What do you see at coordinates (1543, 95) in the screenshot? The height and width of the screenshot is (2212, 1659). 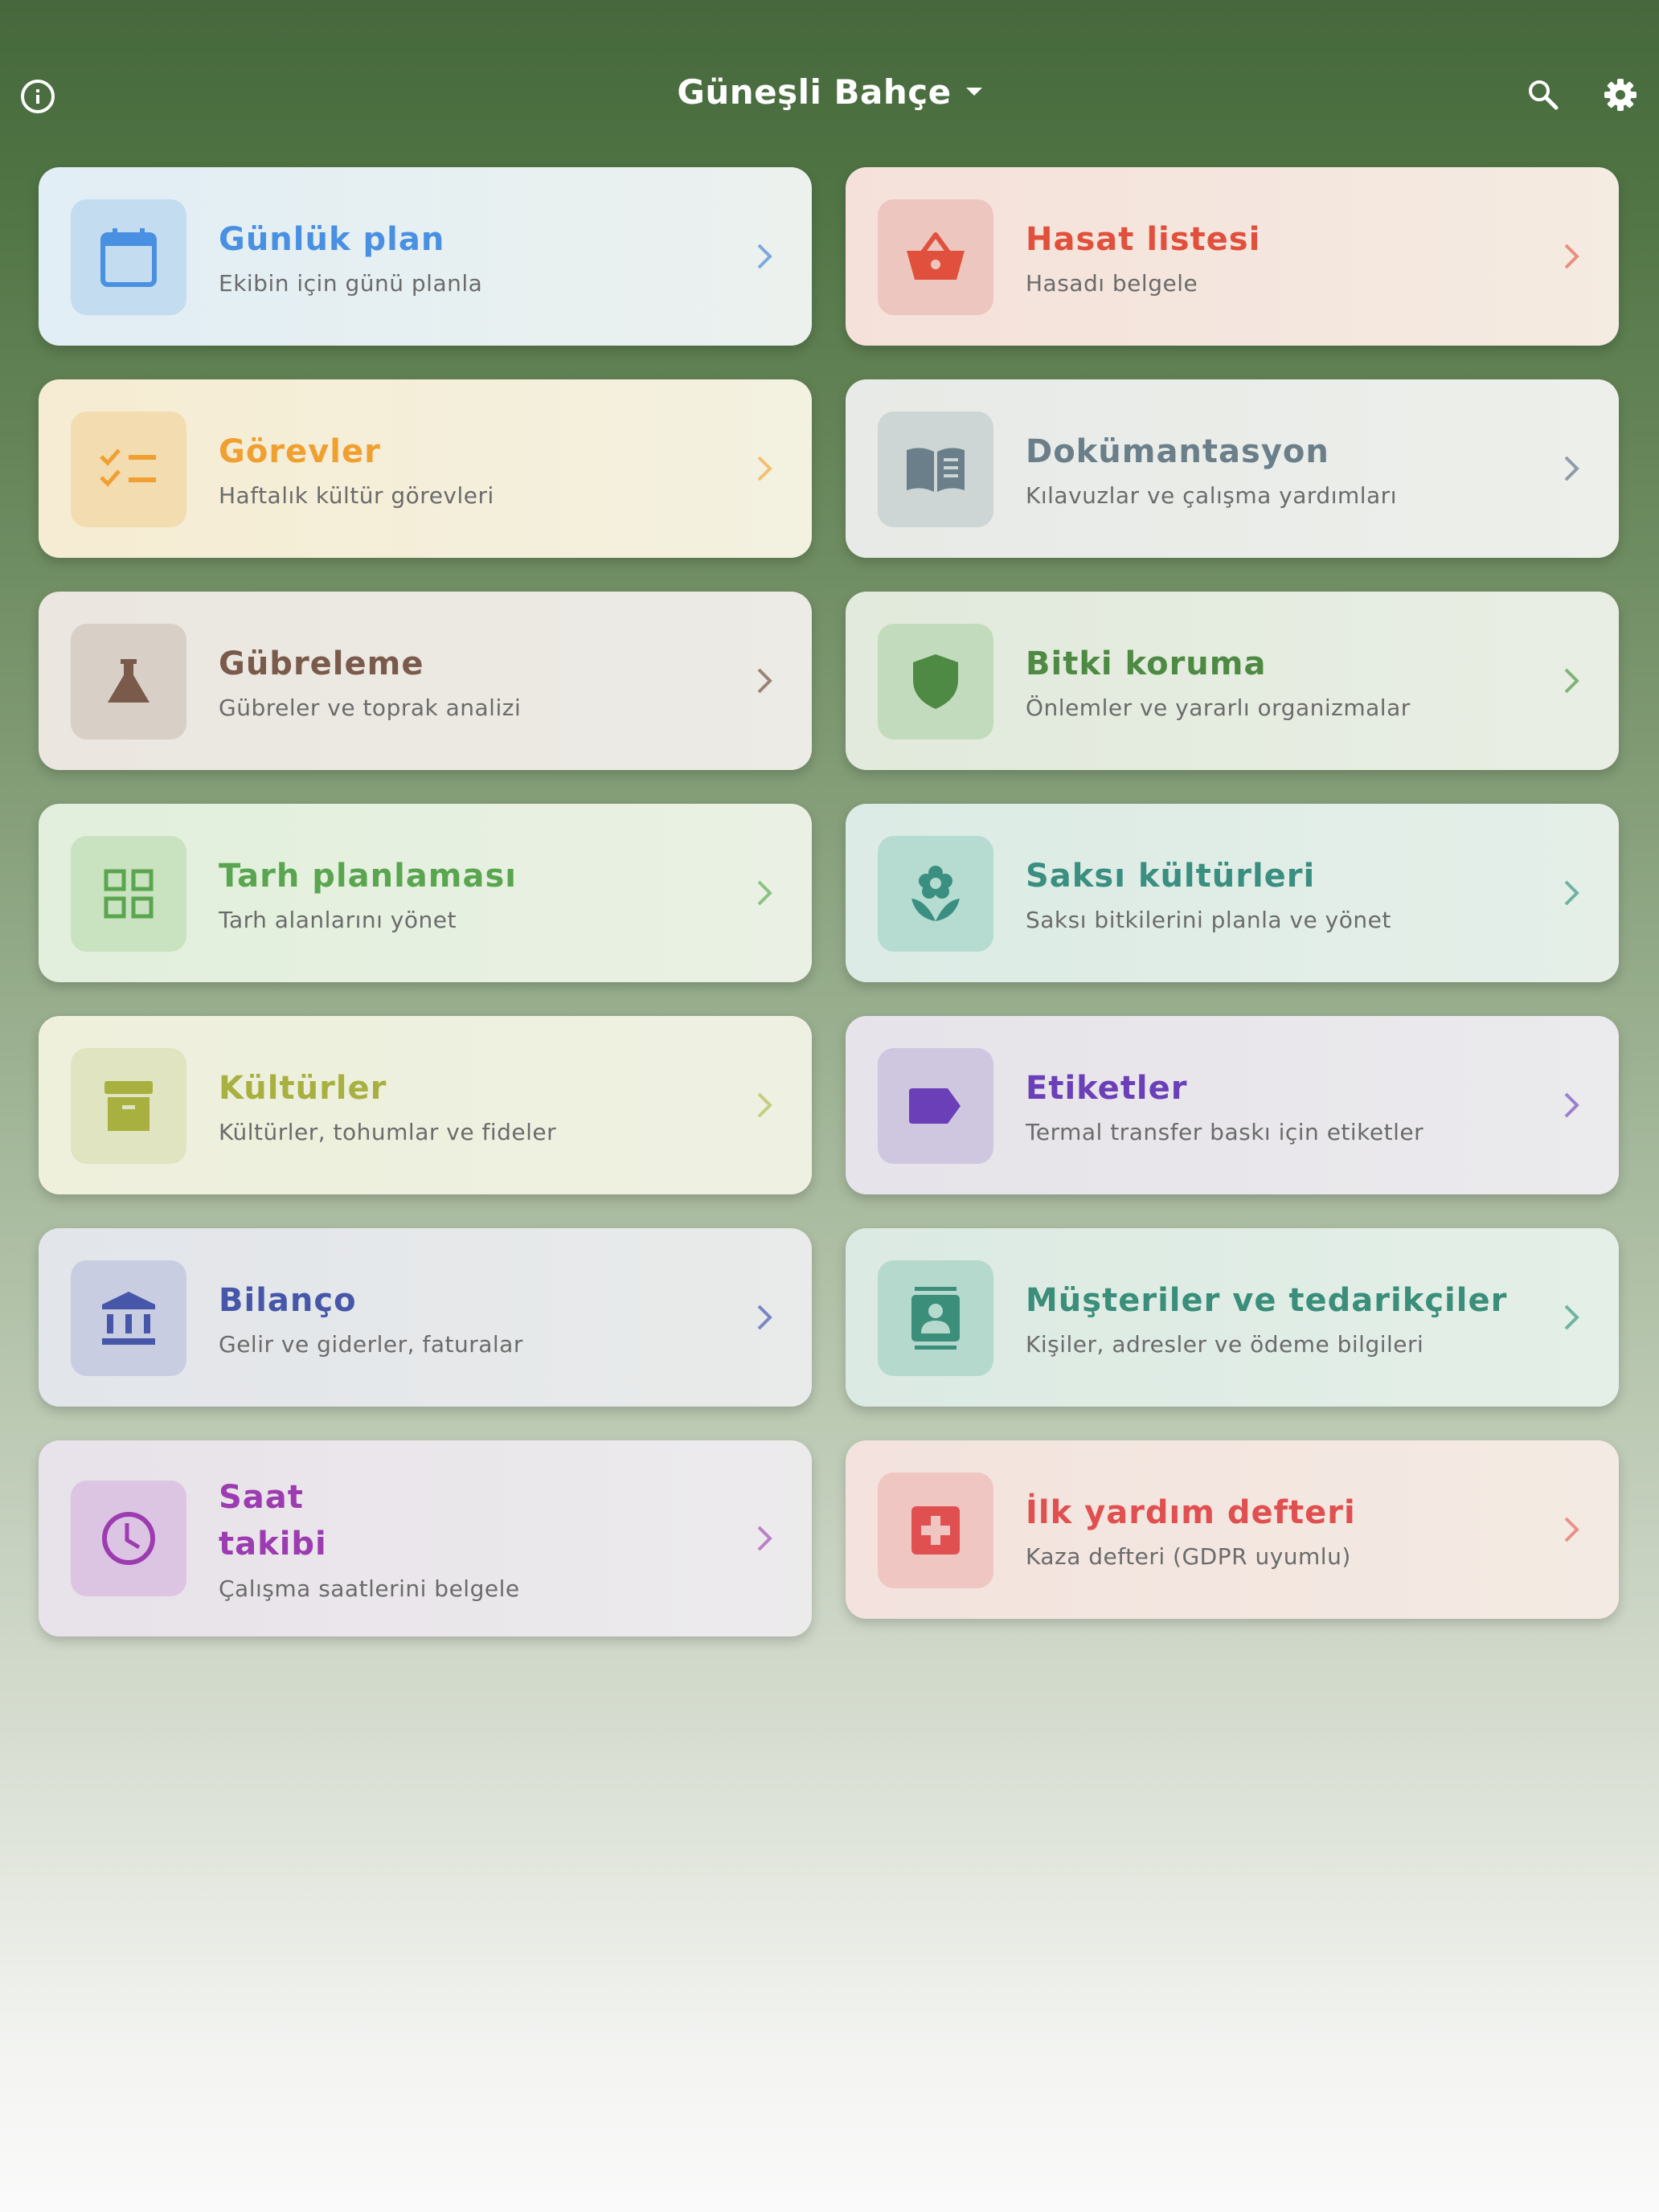 I see `search-icon` at bounding box center [1543, 95].